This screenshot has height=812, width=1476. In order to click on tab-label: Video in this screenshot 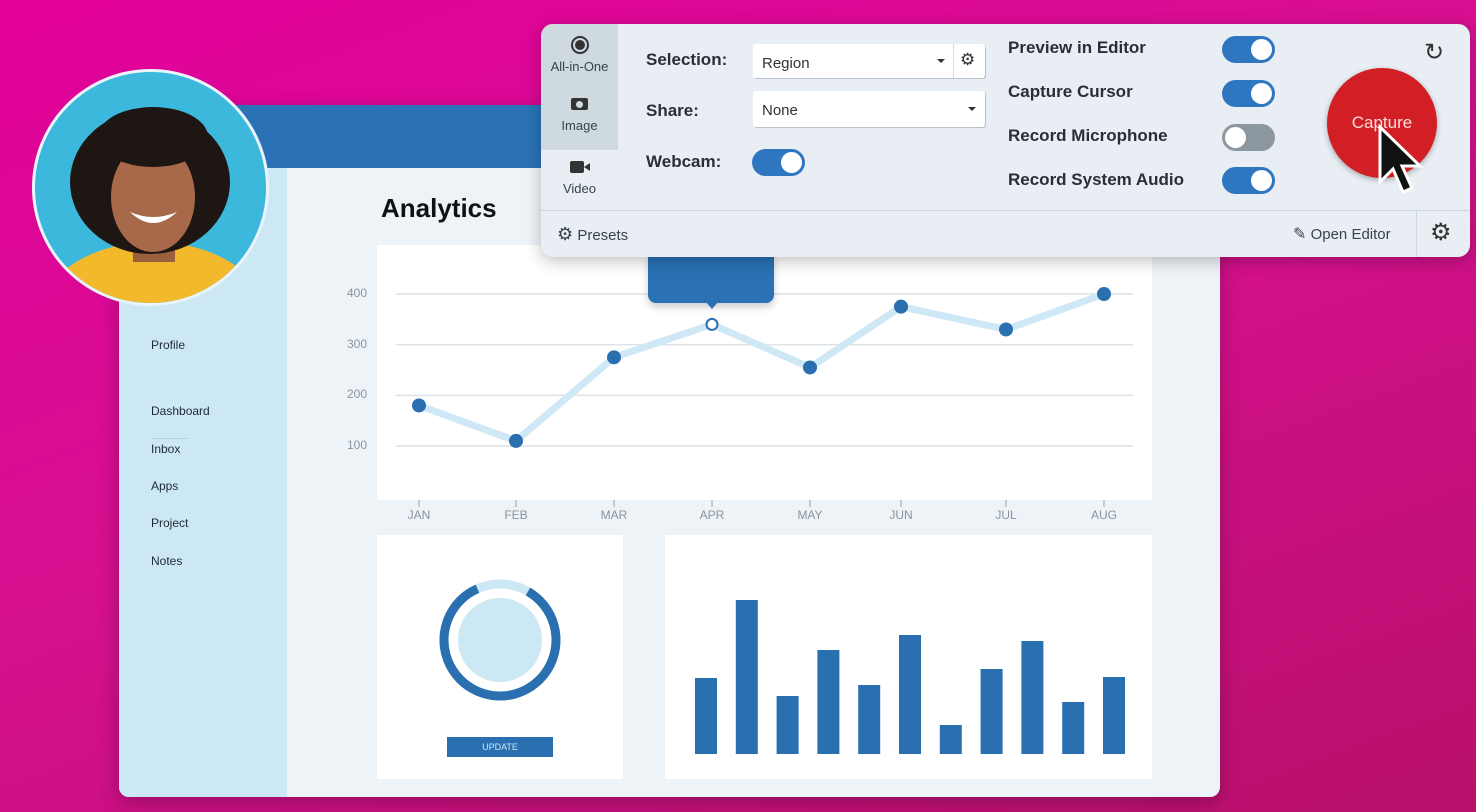, I will do `click(579, 188)`.